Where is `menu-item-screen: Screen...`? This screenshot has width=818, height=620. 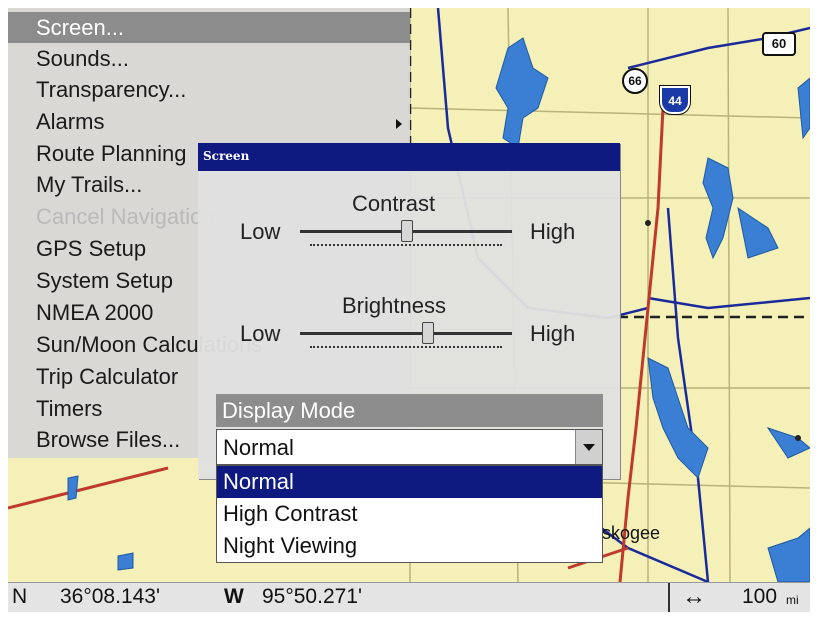 menu-item-screen: Screen... is located at coordinates (209, 27).